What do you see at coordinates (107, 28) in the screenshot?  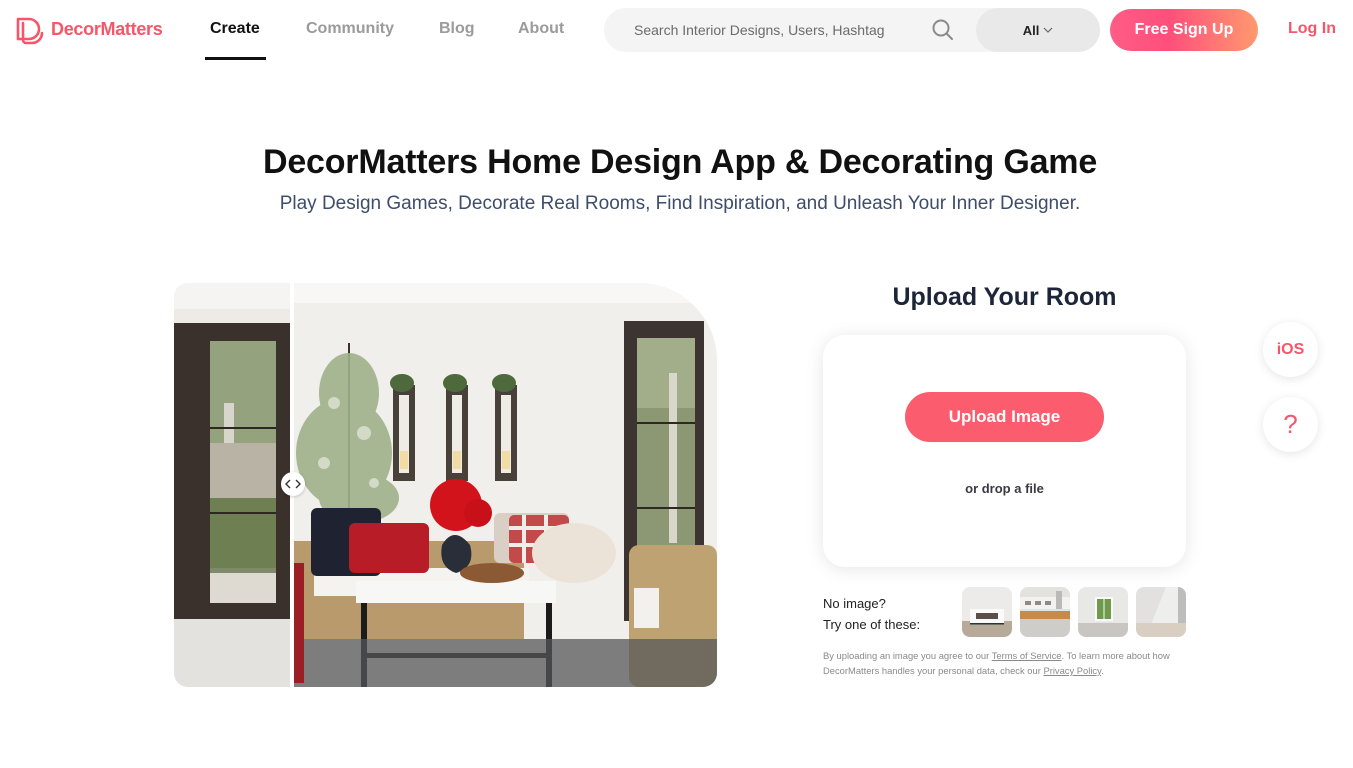 I see `brand-name: DecorMatters` at bounding box center [107, 28].